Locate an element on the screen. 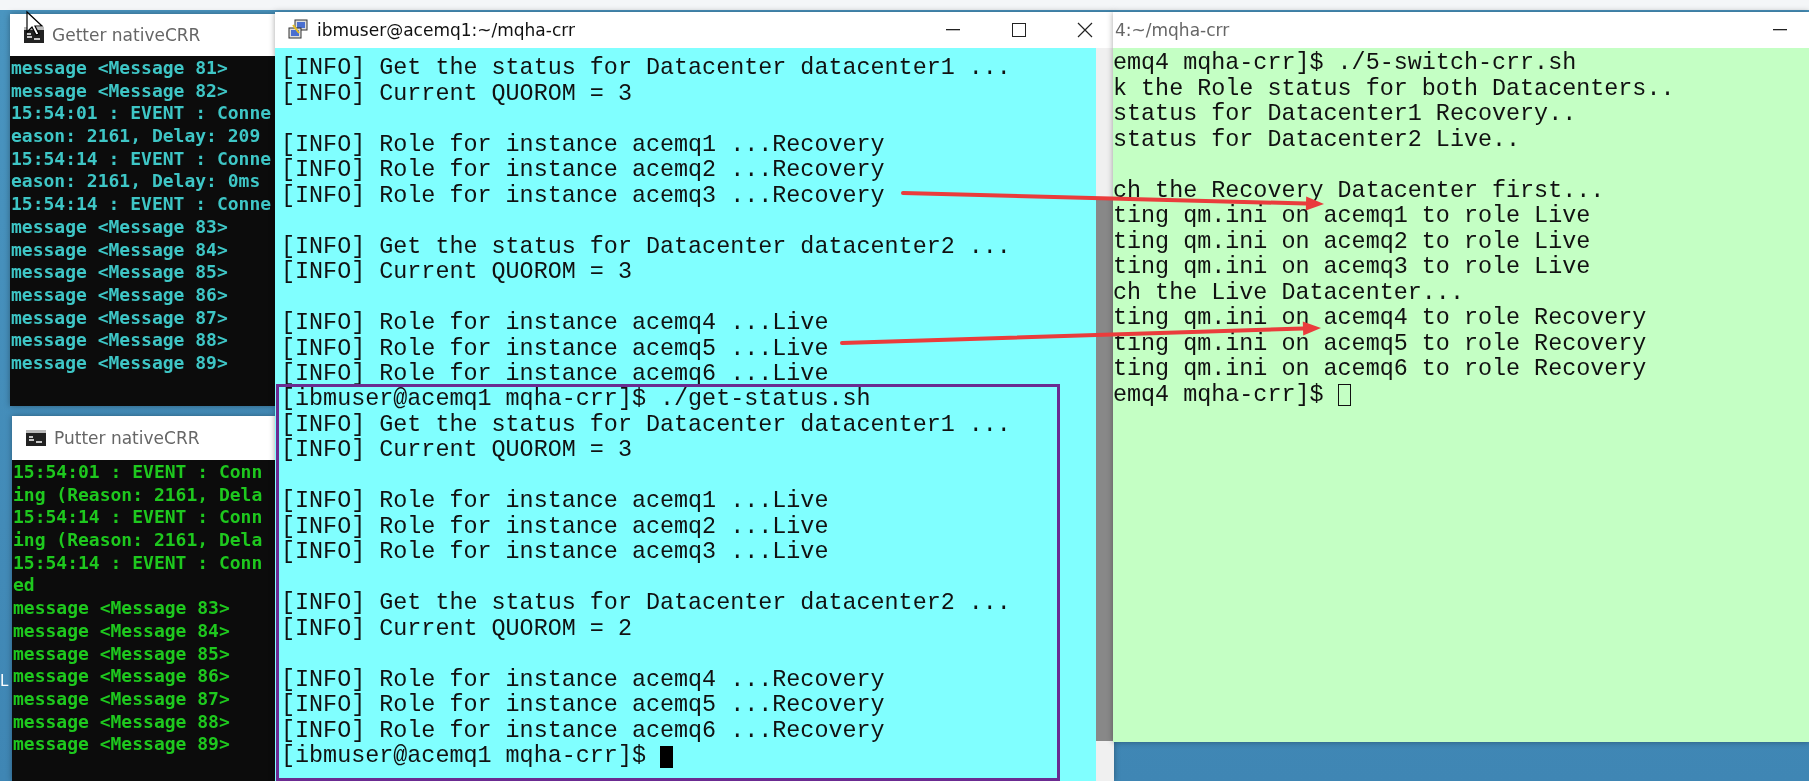 The width and height of the screenshot is (1809, 781). console-line: 15:54:01 : EVENT : Conne is located at coordinates (141, 113).